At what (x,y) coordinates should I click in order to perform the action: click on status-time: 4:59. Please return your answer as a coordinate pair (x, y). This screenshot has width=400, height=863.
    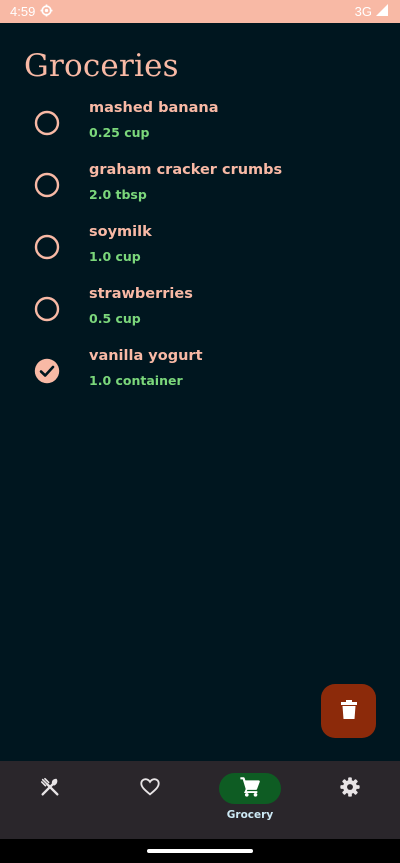
    Looking at the image, I should click on (23, 11).